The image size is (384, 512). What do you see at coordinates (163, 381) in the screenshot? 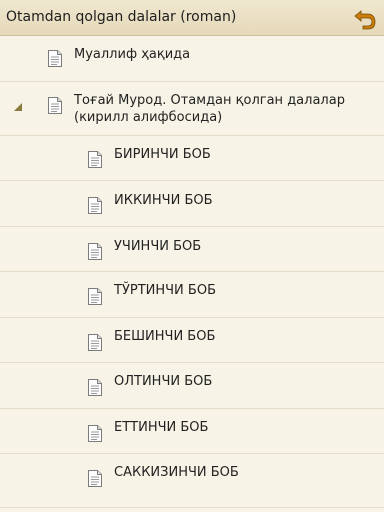
I see `list-item-label: ОЛТИНЧИ БОБ` at bounding box center [163, 381].